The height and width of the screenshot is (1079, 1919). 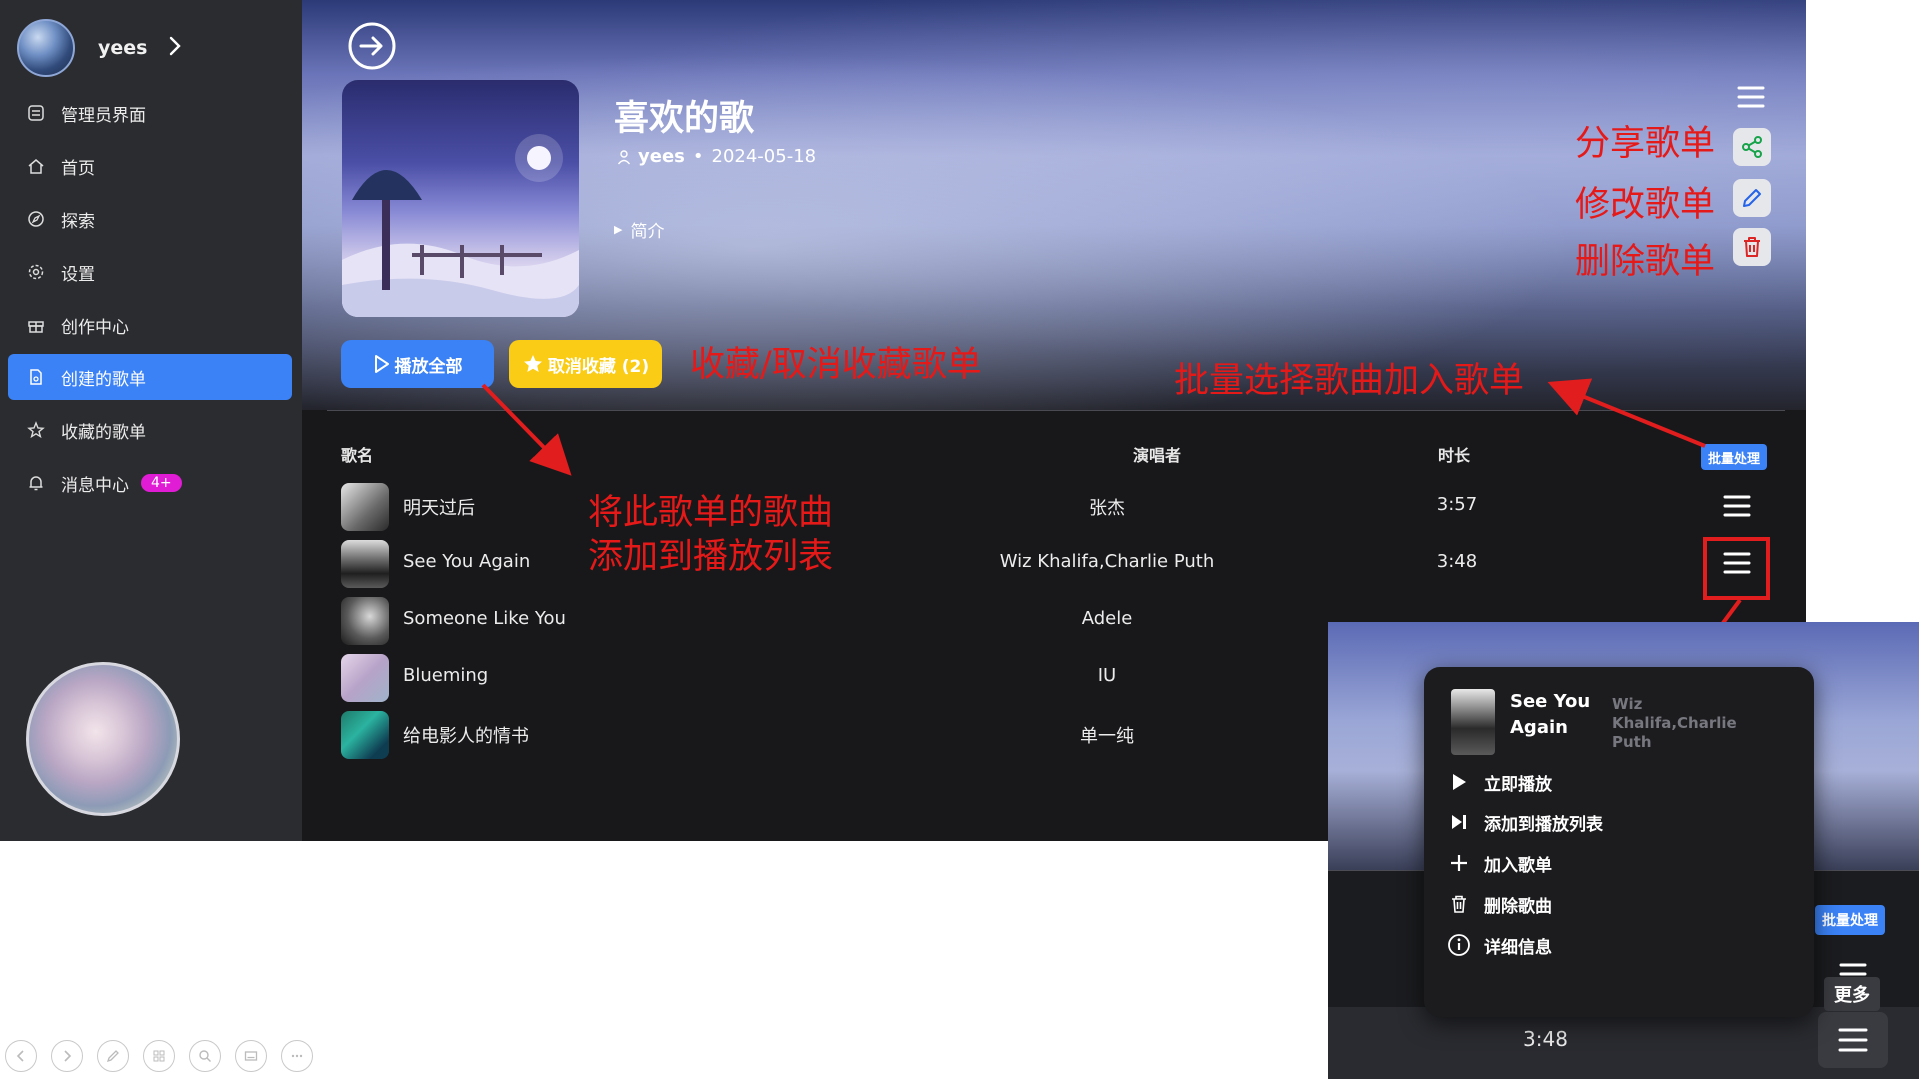 What do you see at coordinates (1518, 865) in the screenshot?
I see `menu-item-label: 加入歌单` at bounding box center [1518, 865].